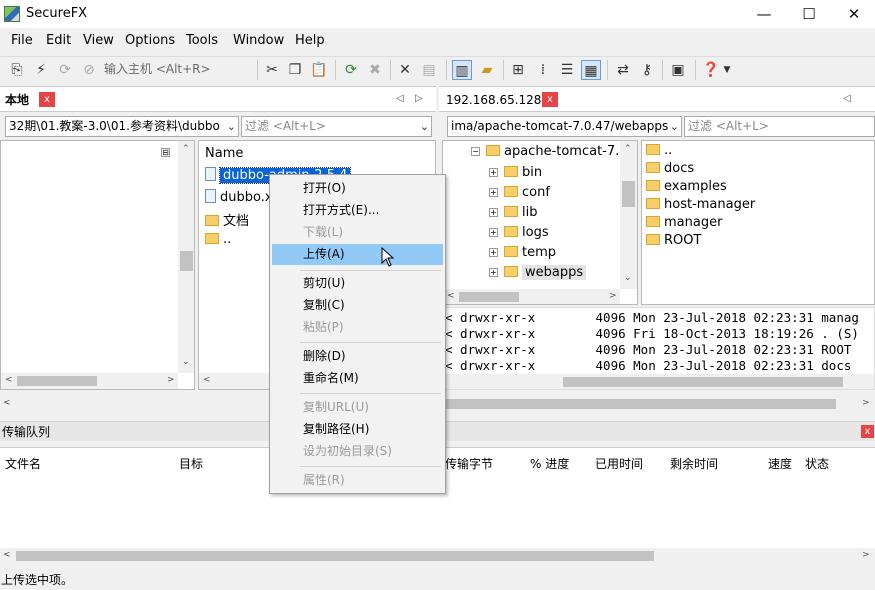 The width and height of the screenshot is (875, 590). Describe the element at coordinates (122, 126) in the screenshot. I see `local-path-combo: 32期\01.教案-3.0\01.参考资料\dubbo ⌄` at that location.